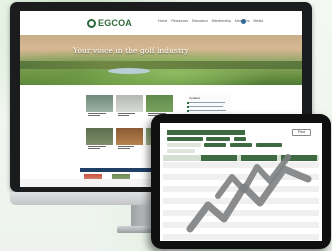  What do you see at coordinates (161, 65) in the screenshot?
I see `hero-treeline` at bounding box center [161, 65].